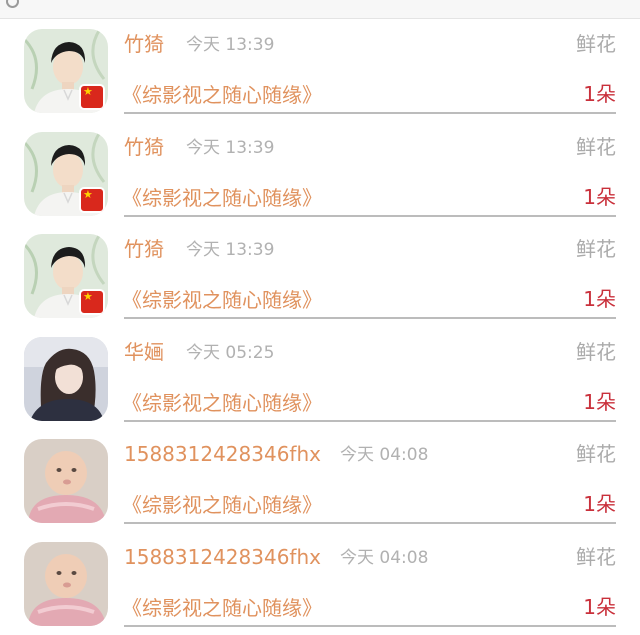  I want to click on top-bar, so click(320, 9).